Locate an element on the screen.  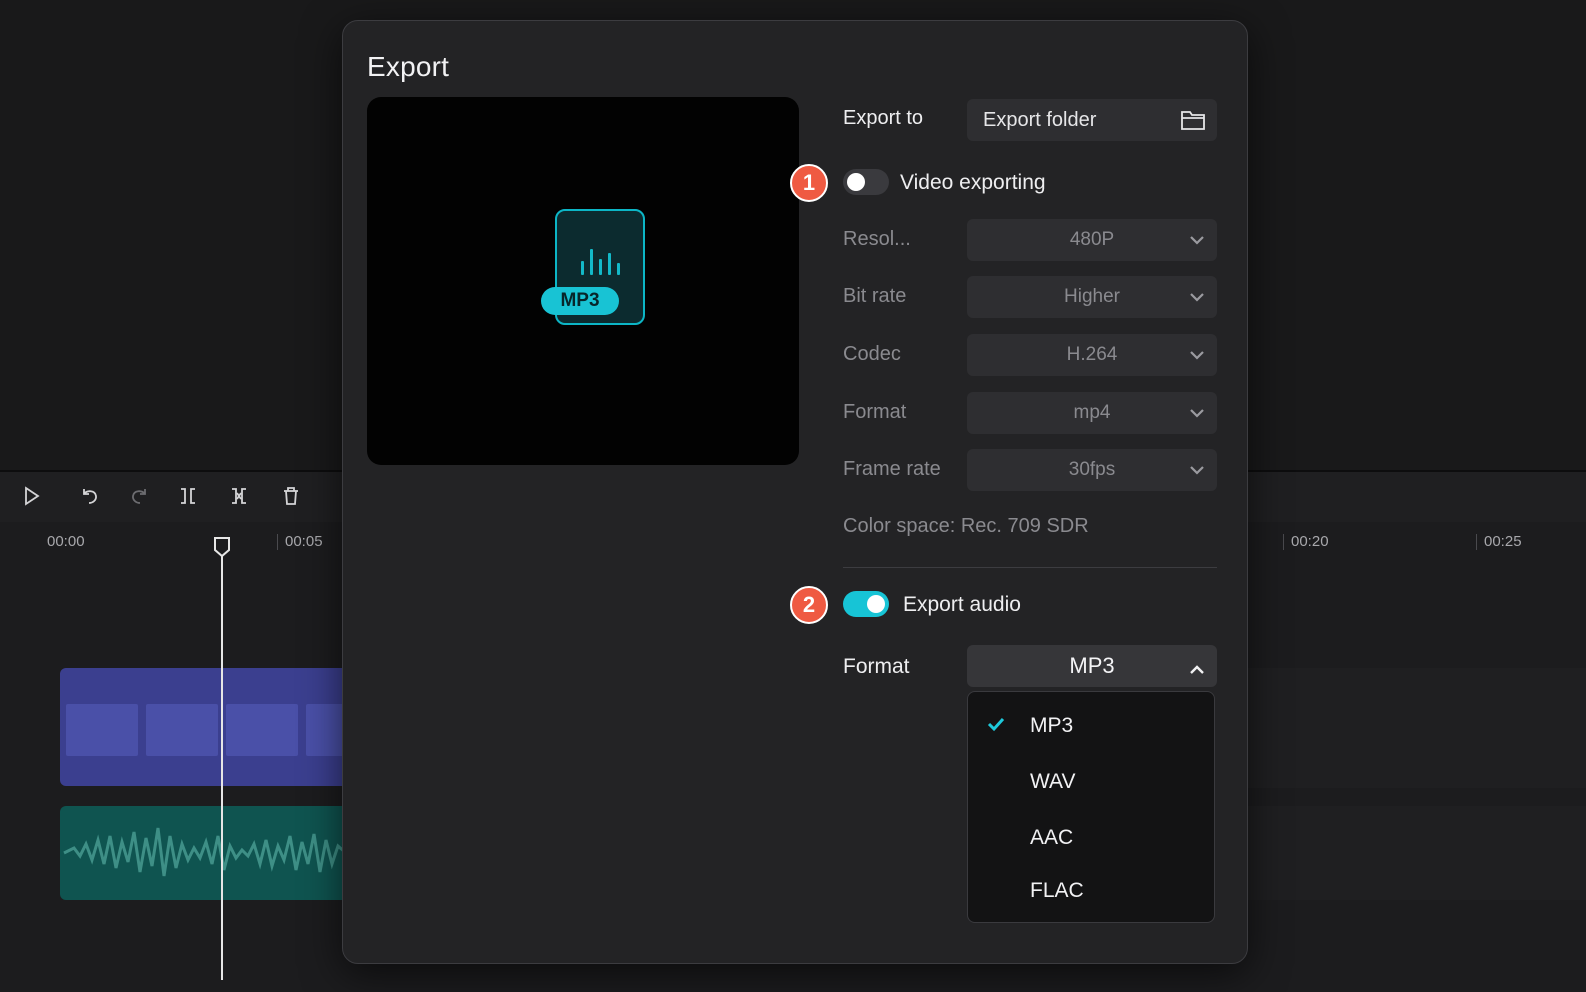
frame-rate-select: 30fps is located at coordinates (1092, 470).